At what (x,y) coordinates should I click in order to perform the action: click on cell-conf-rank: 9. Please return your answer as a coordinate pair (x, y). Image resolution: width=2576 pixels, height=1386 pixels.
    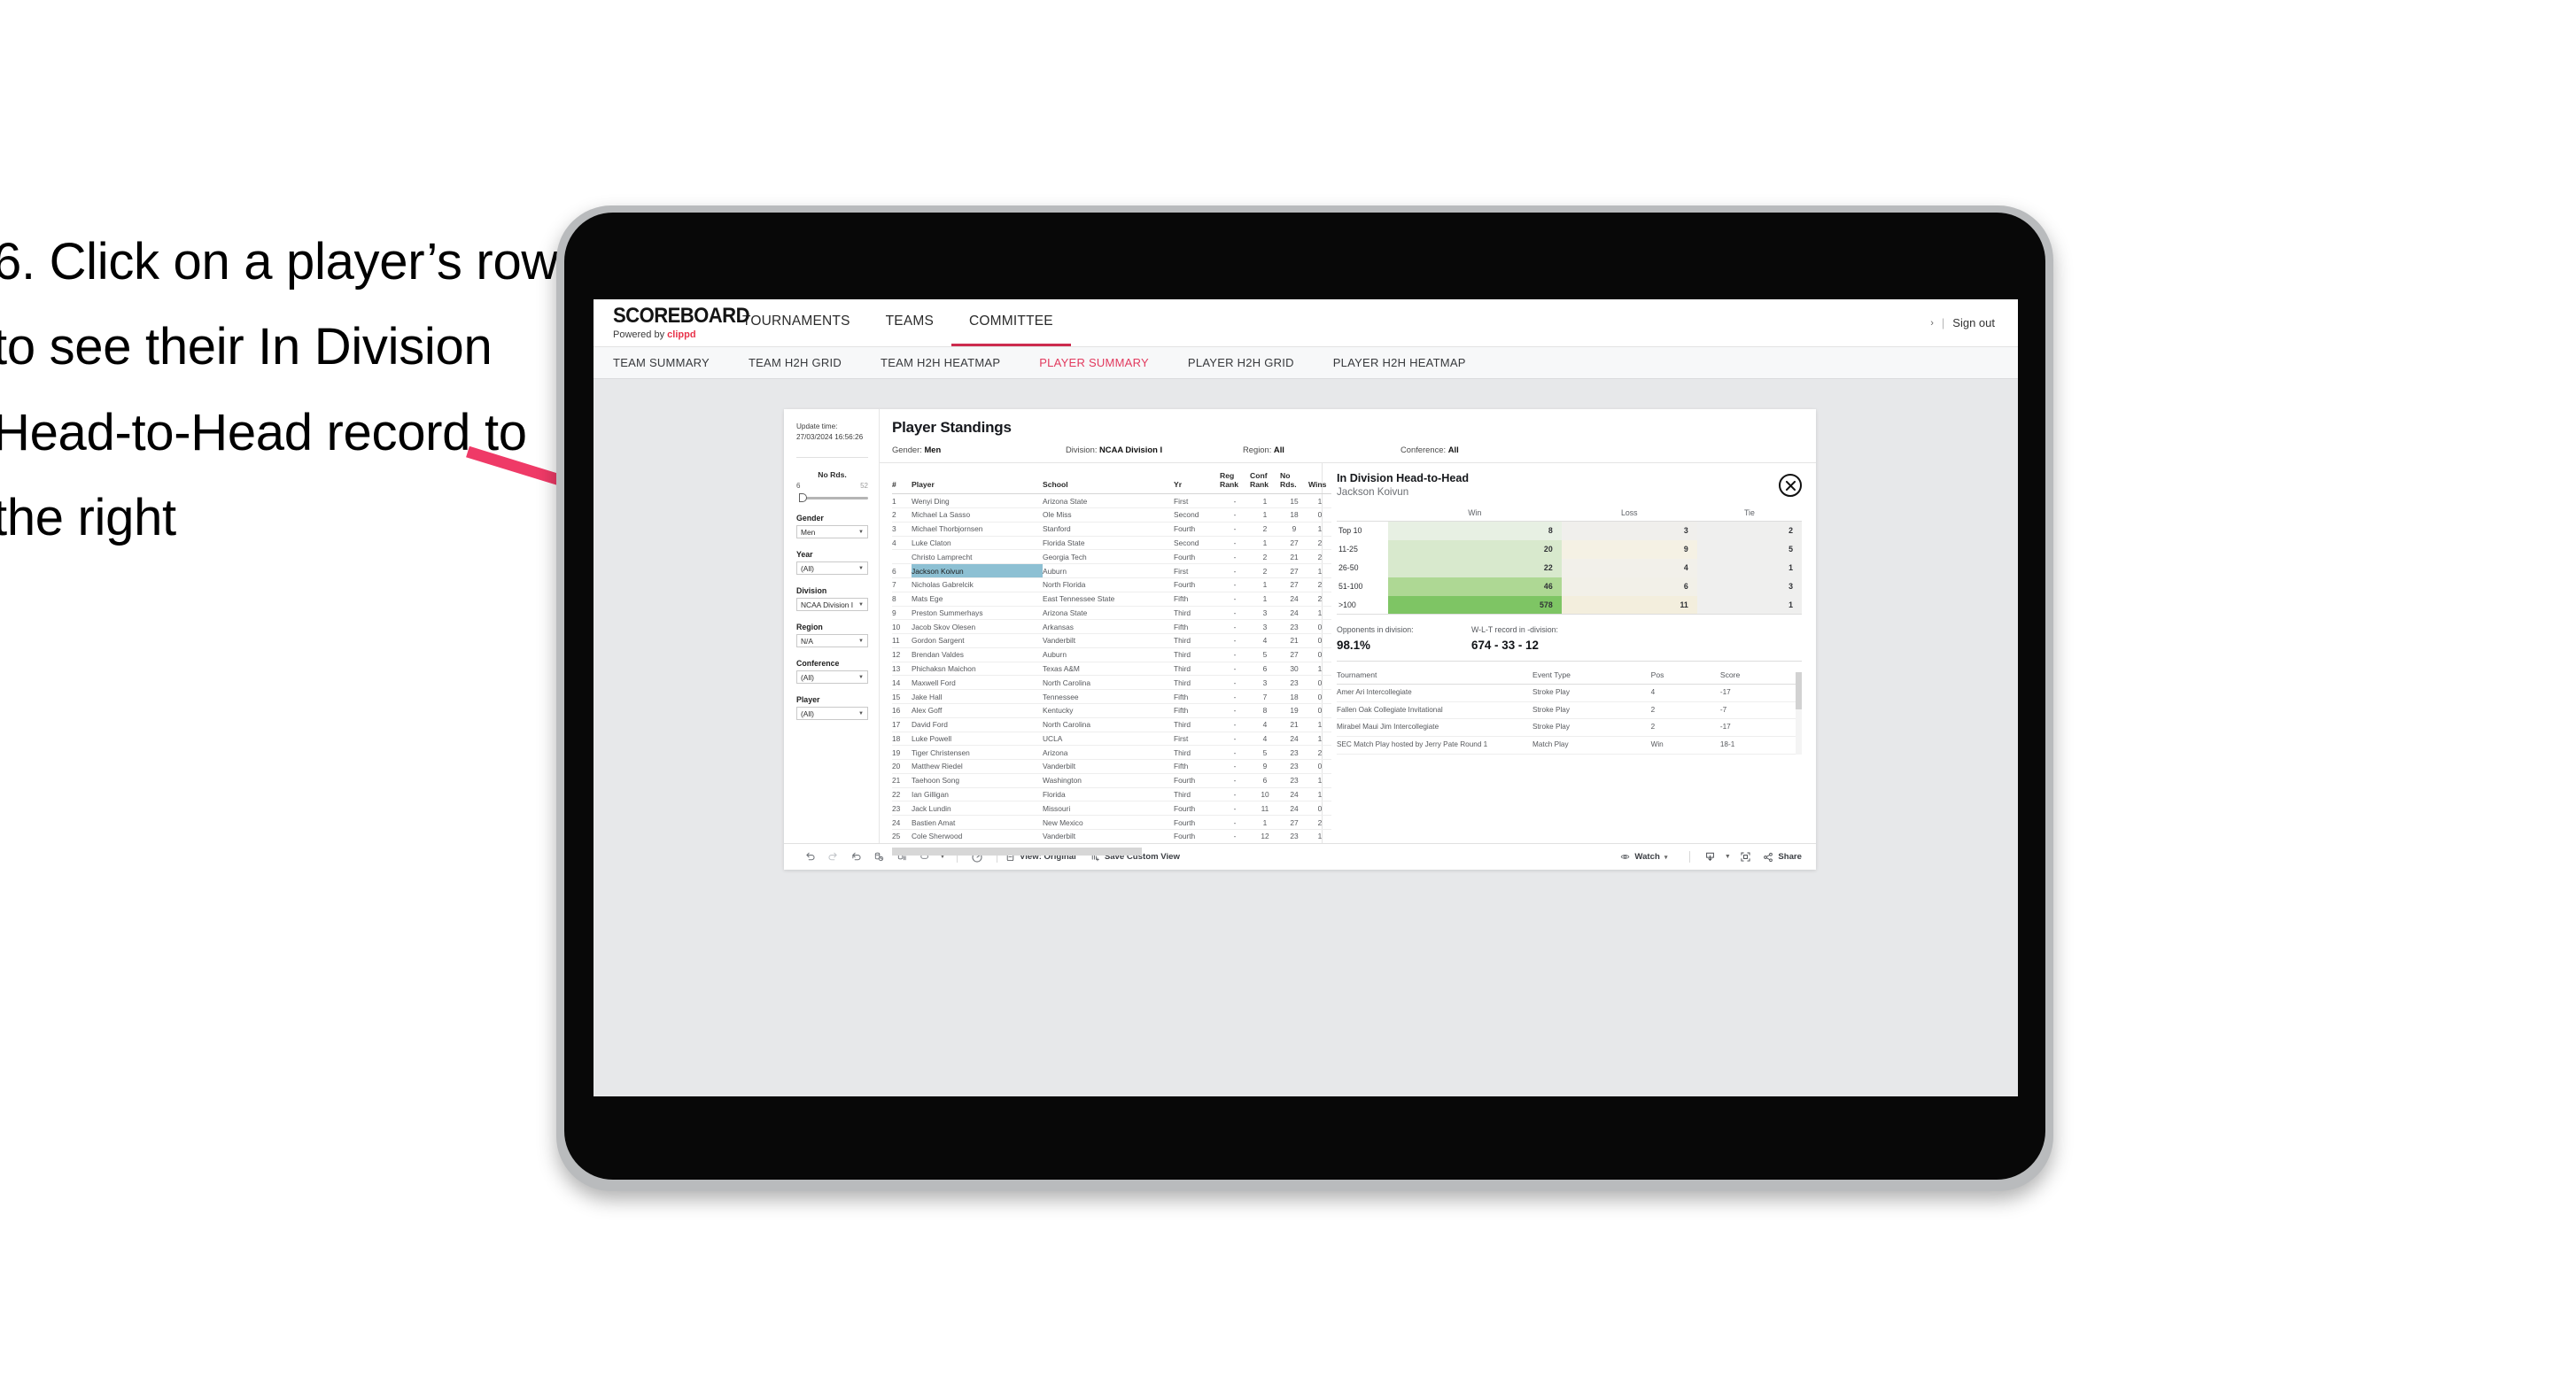
    Looking at the image, I should click on (1265, 767).